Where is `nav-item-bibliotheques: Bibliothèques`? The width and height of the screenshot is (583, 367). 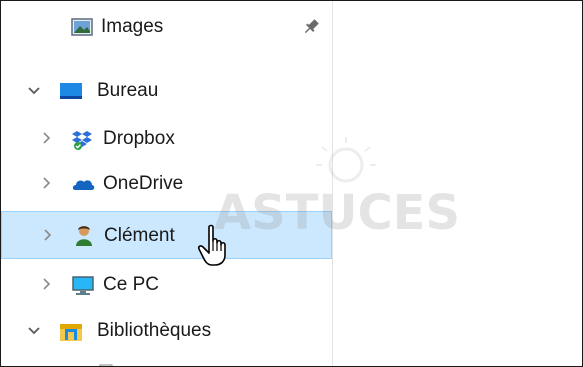
nav-item-bibliotheques: Bibliothèques is located at coordinates (166, 331).